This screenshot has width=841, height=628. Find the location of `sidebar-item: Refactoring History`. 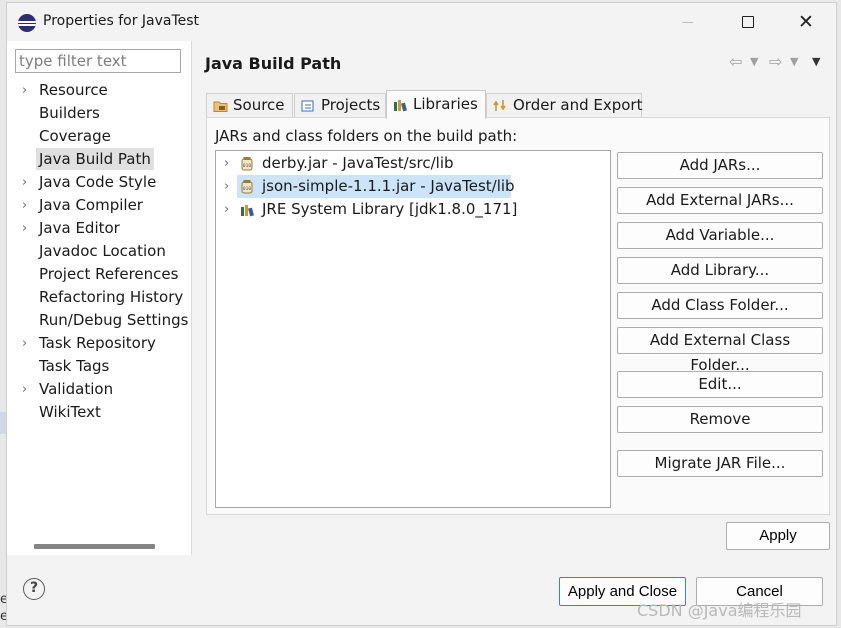

sidebar-item: Refactoring History is located at coordinates (99, 297).